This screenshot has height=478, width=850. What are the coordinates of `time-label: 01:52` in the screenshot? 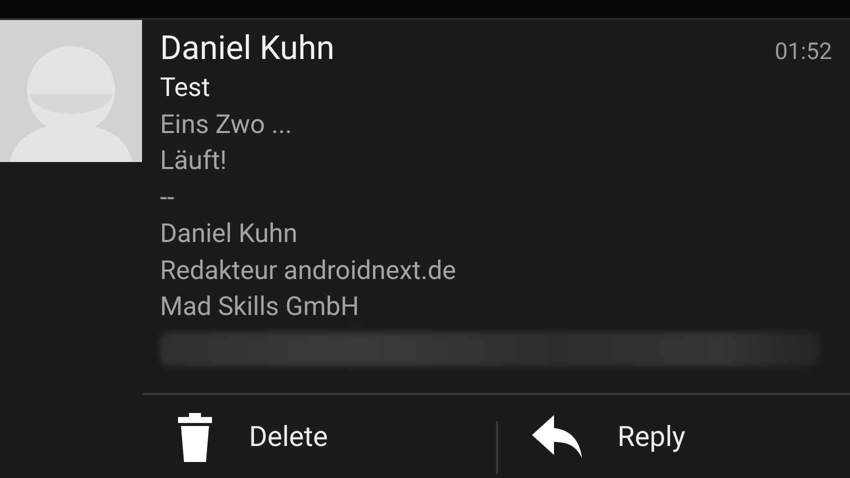 It's located at (803, 51).